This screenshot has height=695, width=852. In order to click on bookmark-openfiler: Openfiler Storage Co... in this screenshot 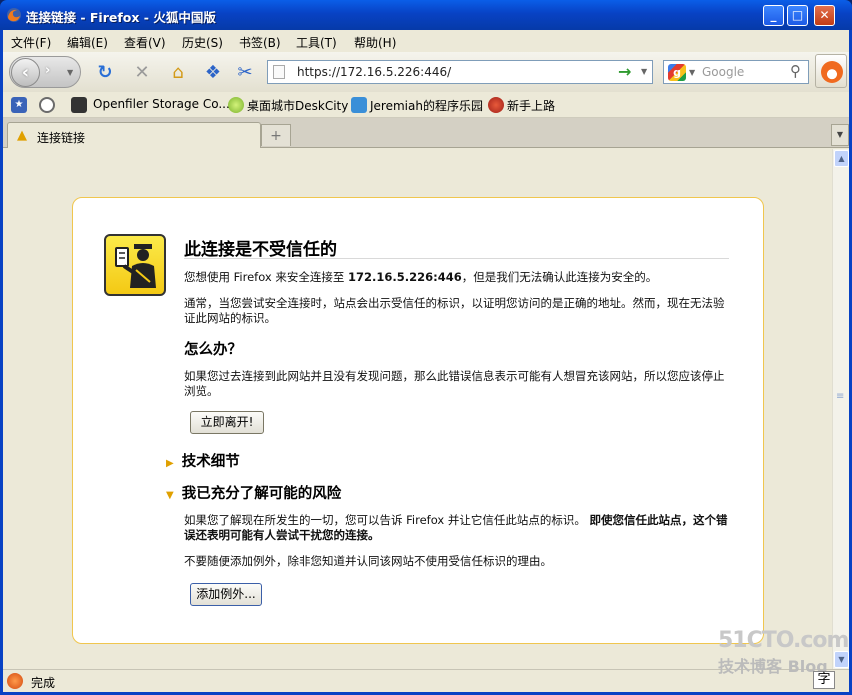, I will do `click(161, 104)`.